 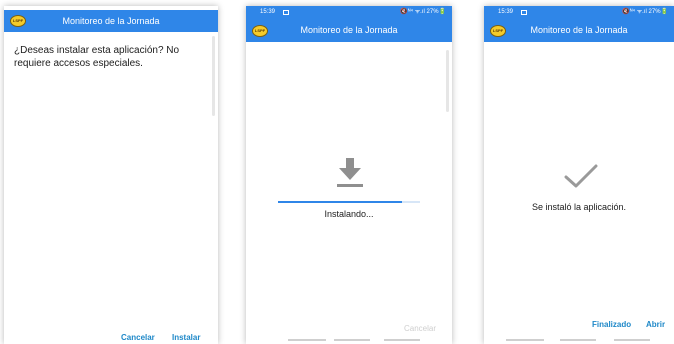 I want to click on done-button: Finalizado, so click(x=611, y=324).